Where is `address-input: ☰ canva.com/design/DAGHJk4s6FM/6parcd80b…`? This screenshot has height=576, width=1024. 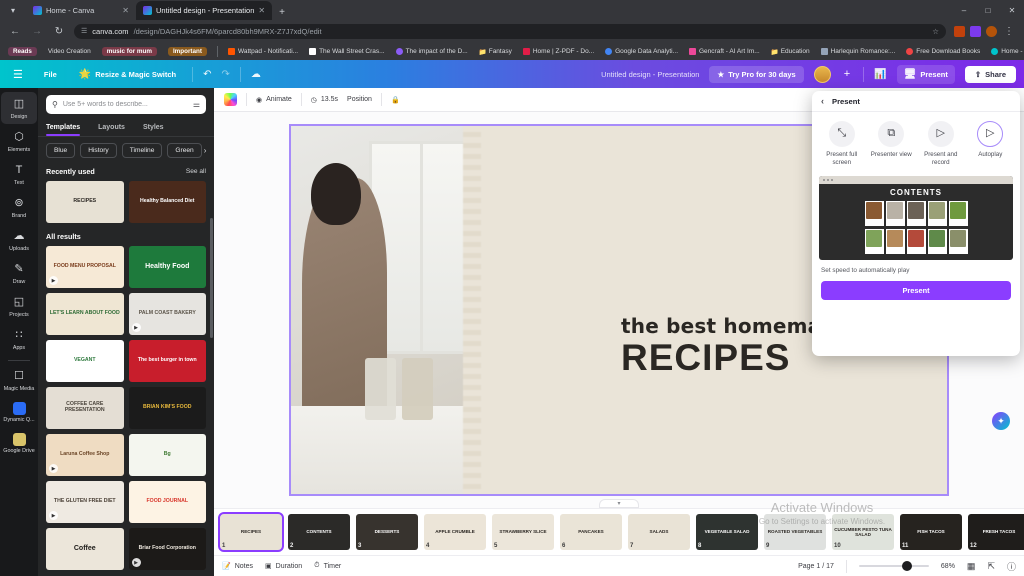 address-input: ☰ canva.com/design/DAGHJk4s6FM/6parcd80b… is located at coordinates (510, 31).